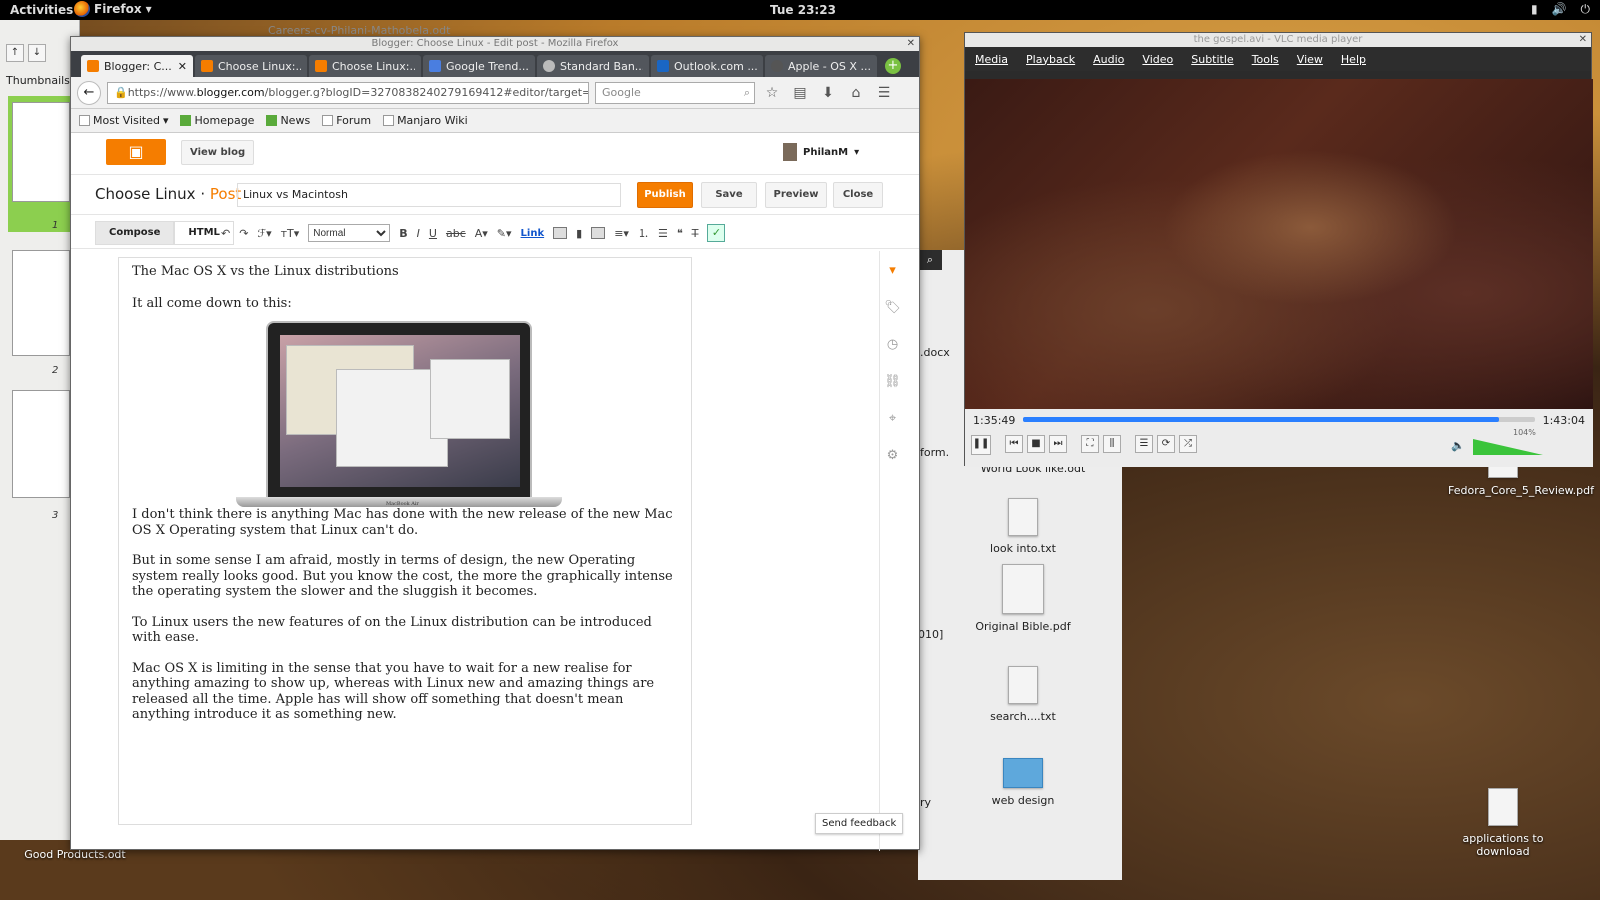  I want to click on label-icon: 🏷, so click(892, 307).